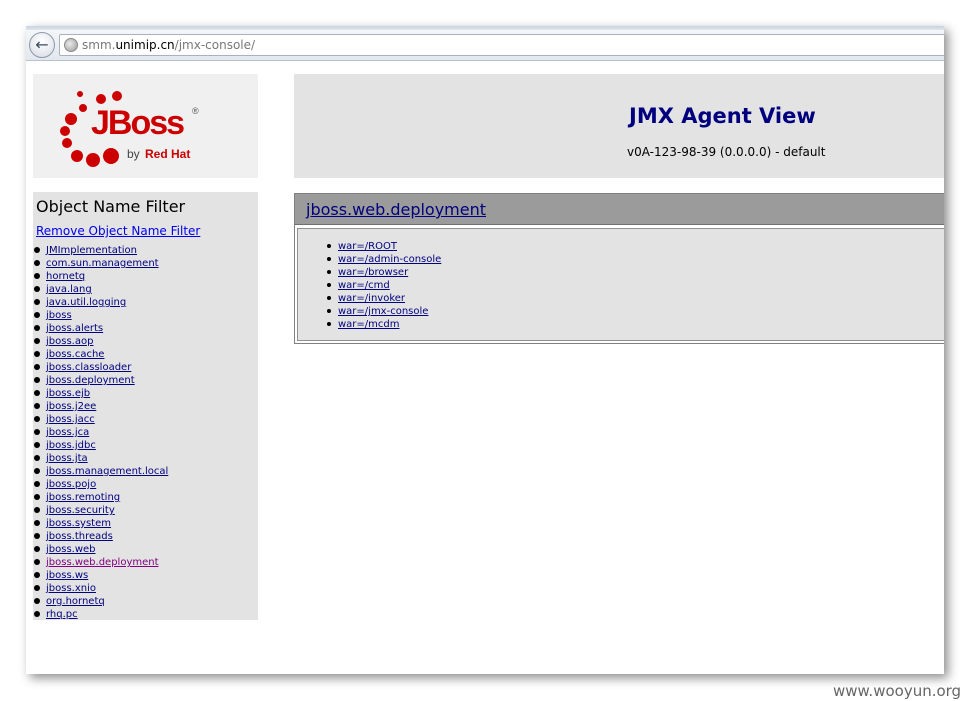  What do you see at coordinates (100, 445) in the screenshot?
I see `domain-item: jboss.jdbc` at bounding box center [100, 445].